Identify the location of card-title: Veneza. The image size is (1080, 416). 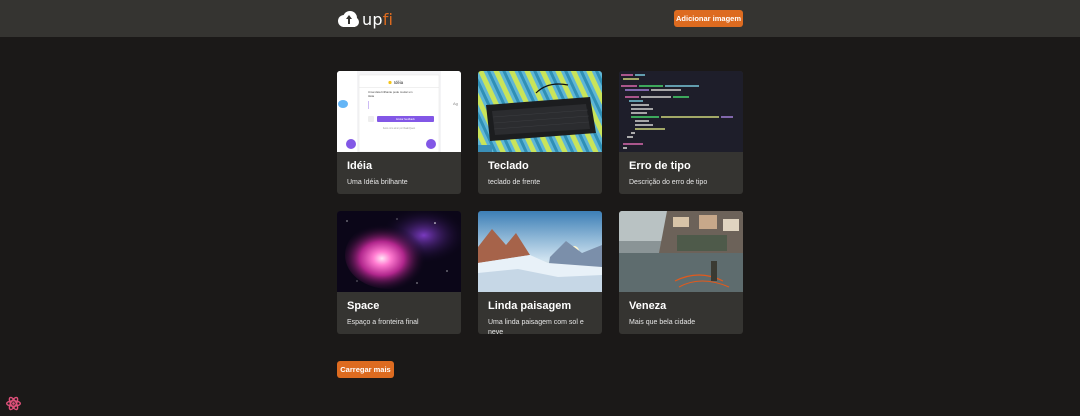
(648, 306).